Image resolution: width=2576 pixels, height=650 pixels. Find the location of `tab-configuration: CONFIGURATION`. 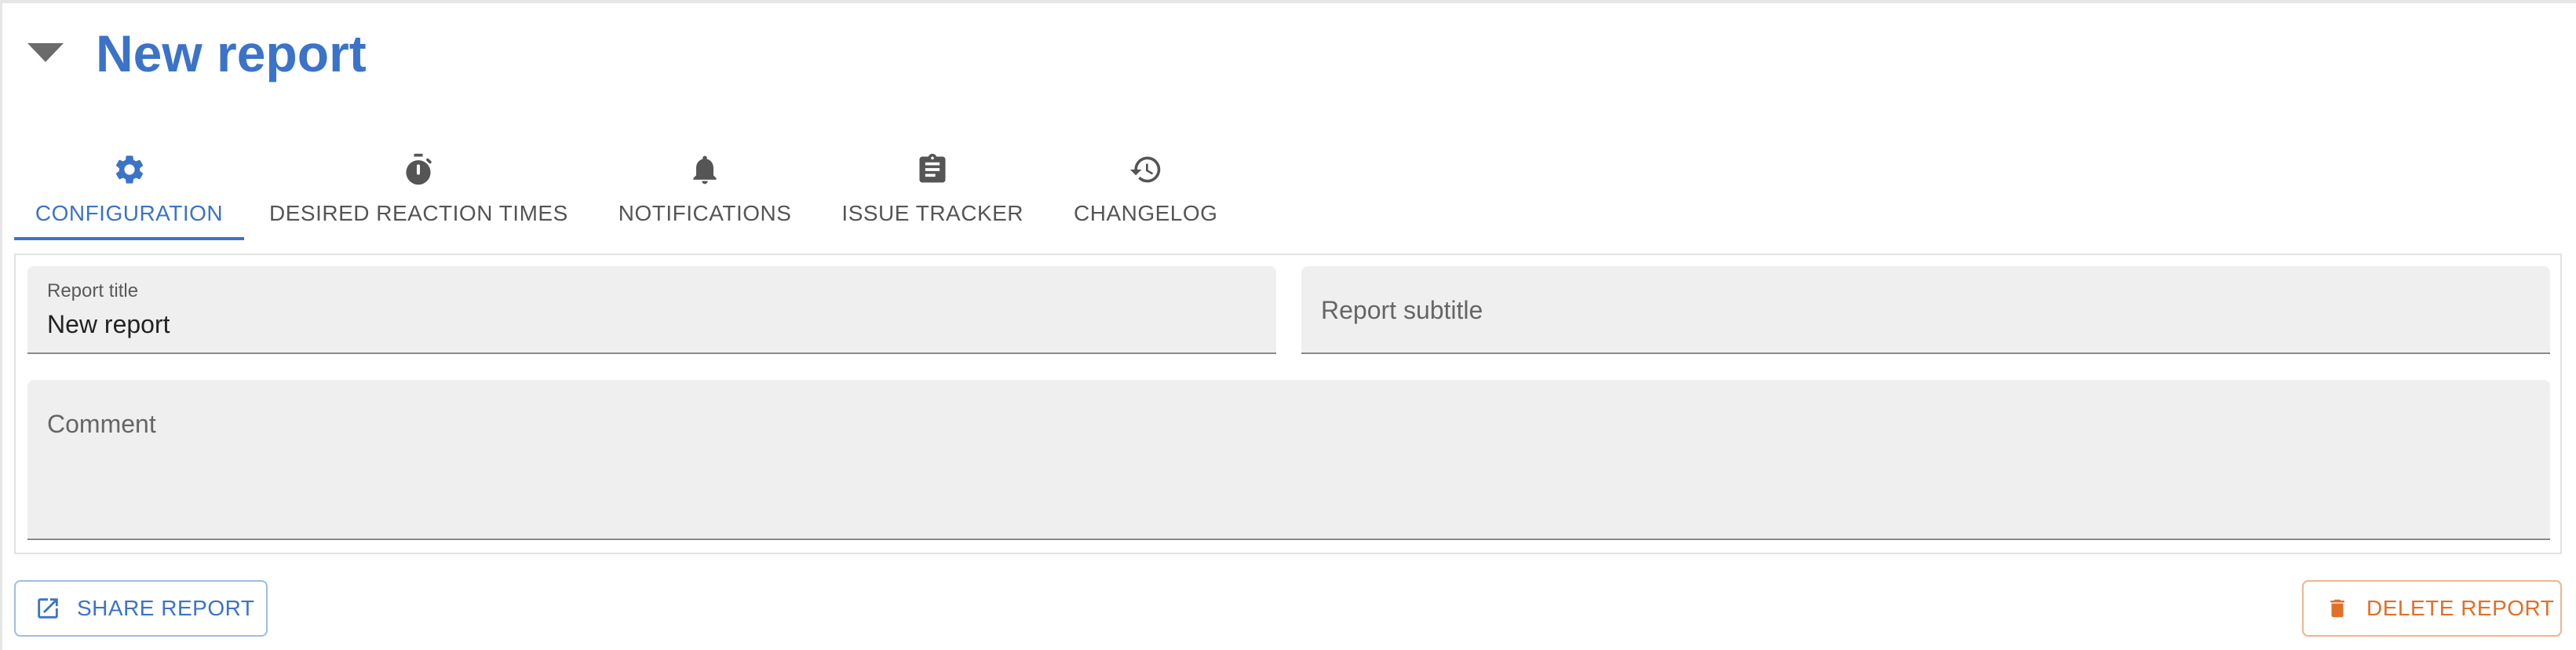

tab-configuration: CONFIGURATION is located at coordinates (129, 189).